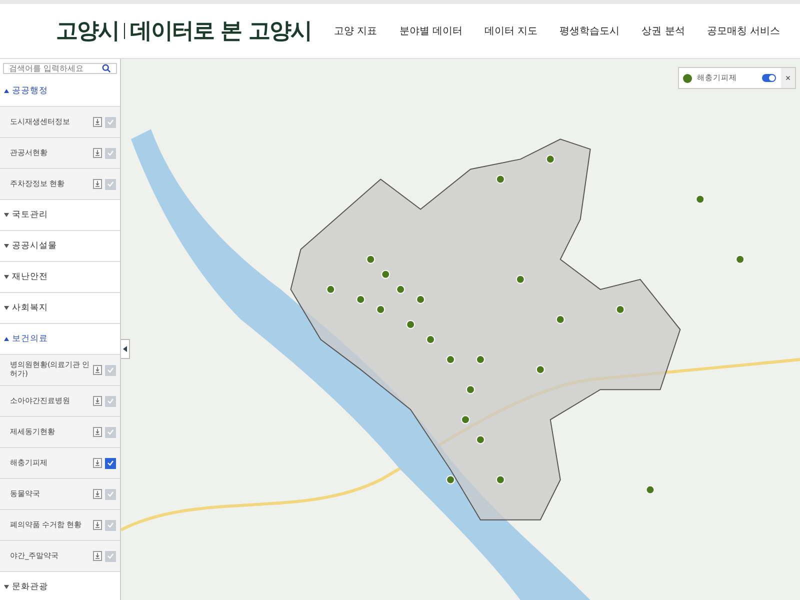 Image resolution: width=800 pixels, height=600 pixels. Describe the element at coordinates (30, 277) in the screenshot. I see `category-label: 재난안전` at that location.